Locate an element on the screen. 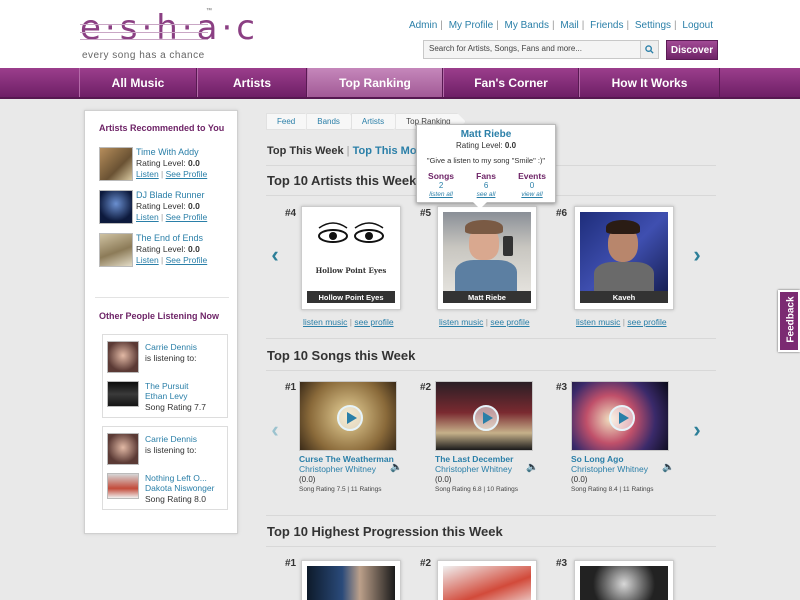 This screenshot has height=600, width=800. artist-card: Hollow Point Eyes Hollow Point Eyes is located at coordinates (351, 258).